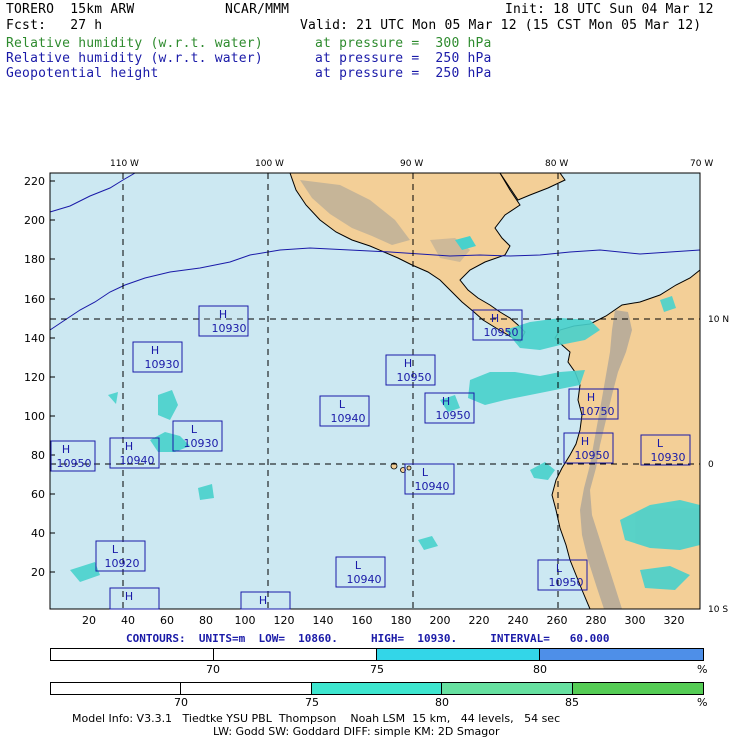 The height and width of the screenshot is (740, 740). What do you see at coordinates (596, 620) in the screenshot?
I see `x-tick: 280` at bounding box center [596, 620].